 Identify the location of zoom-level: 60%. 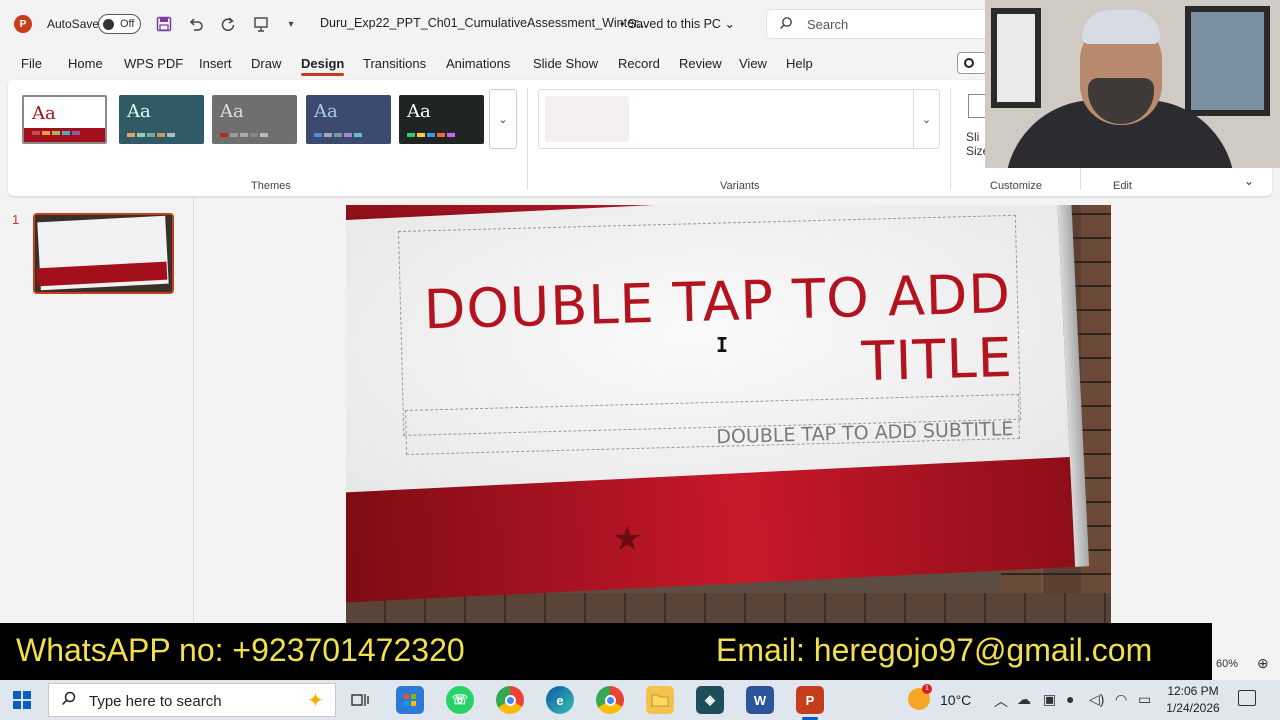
(1227, 664).